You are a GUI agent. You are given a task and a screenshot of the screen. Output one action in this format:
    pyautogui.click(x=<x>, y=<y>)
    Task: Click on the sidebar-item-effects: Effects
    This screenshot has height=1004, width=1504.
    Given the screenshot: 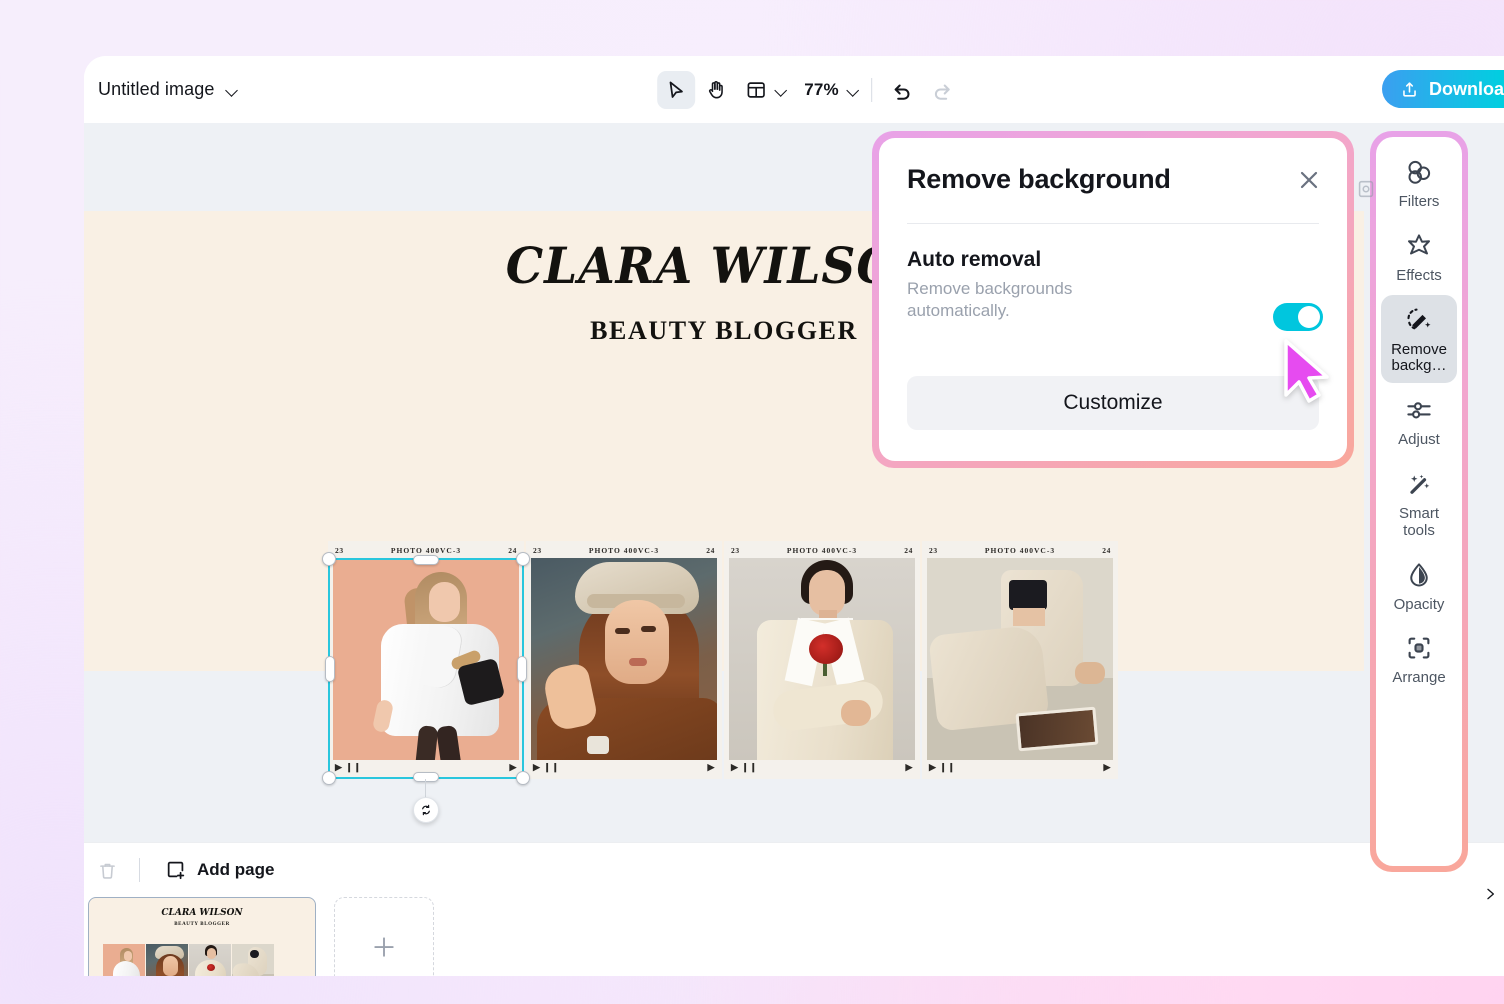 What is the action you would take?
    pyautogui.click(x=1419, y=257)
    